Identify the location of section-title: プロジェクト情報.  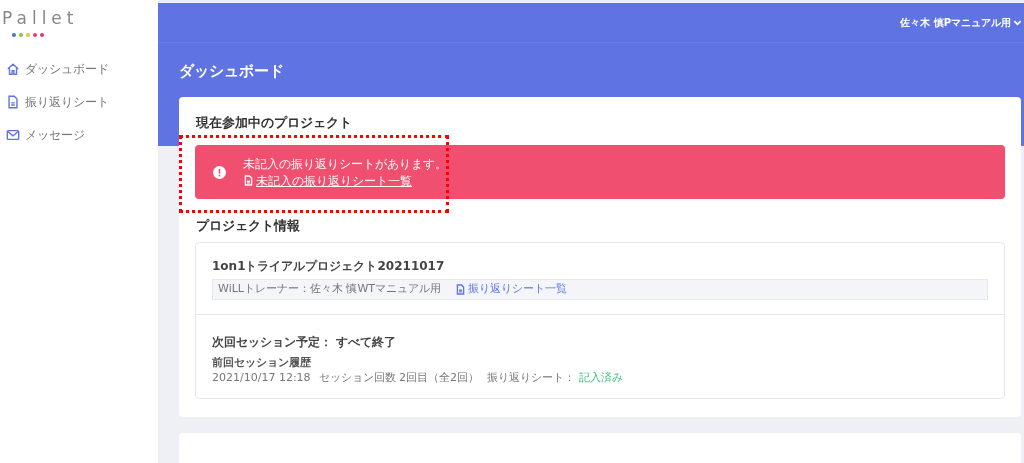
(248, 226).